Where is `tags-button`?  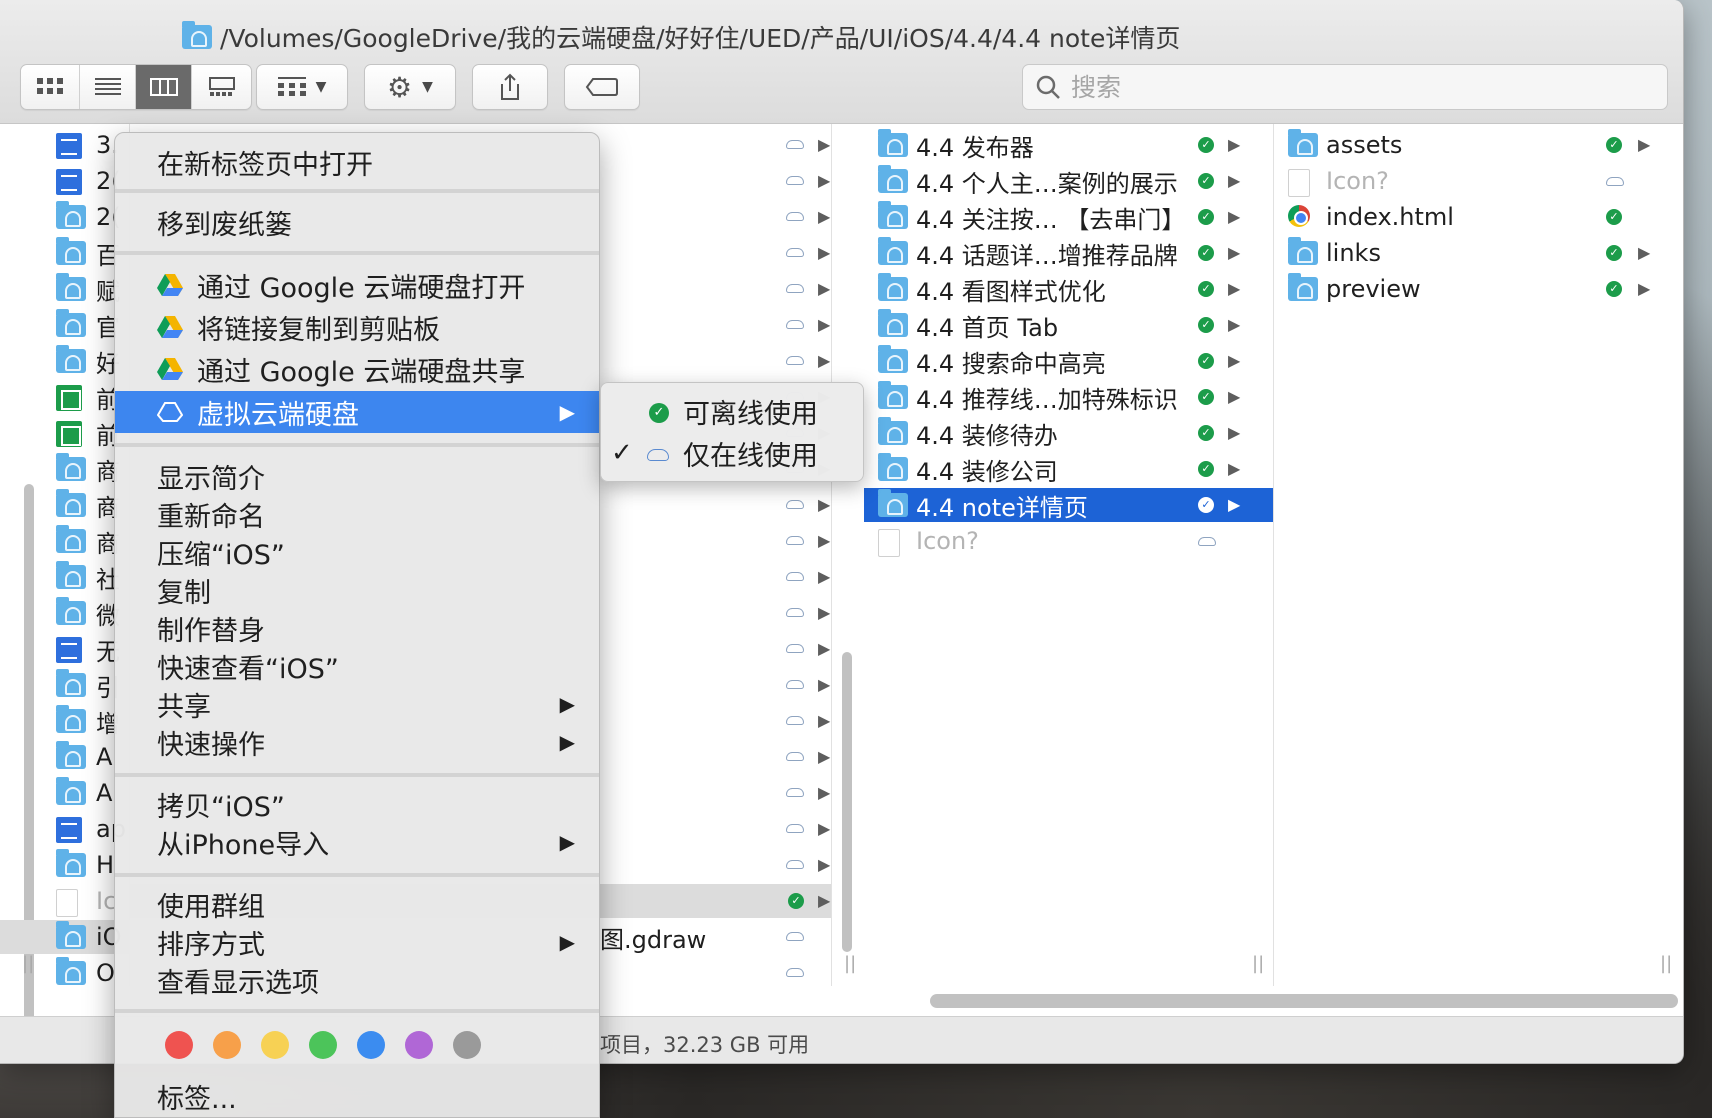
tags-button is located at coordinates (602, 87).